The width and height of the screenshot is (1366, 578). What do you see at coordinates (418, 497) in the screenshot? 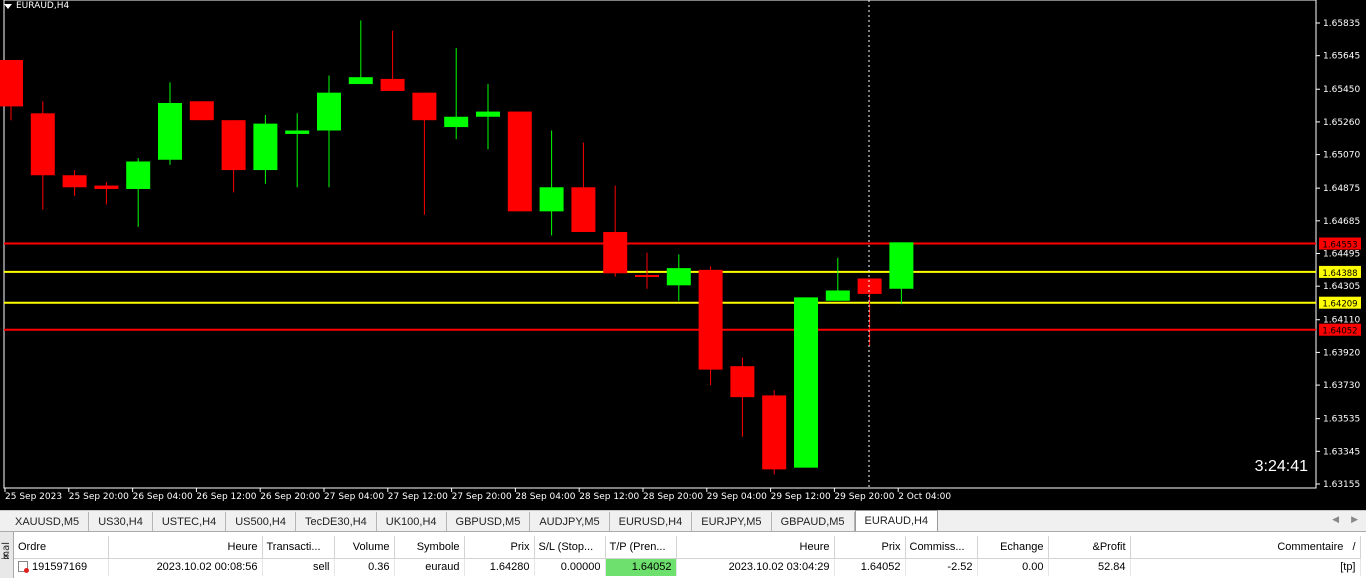
I see `x-axis-tick-label: 27 Sep 12:00` at bounding box center [418, 497].